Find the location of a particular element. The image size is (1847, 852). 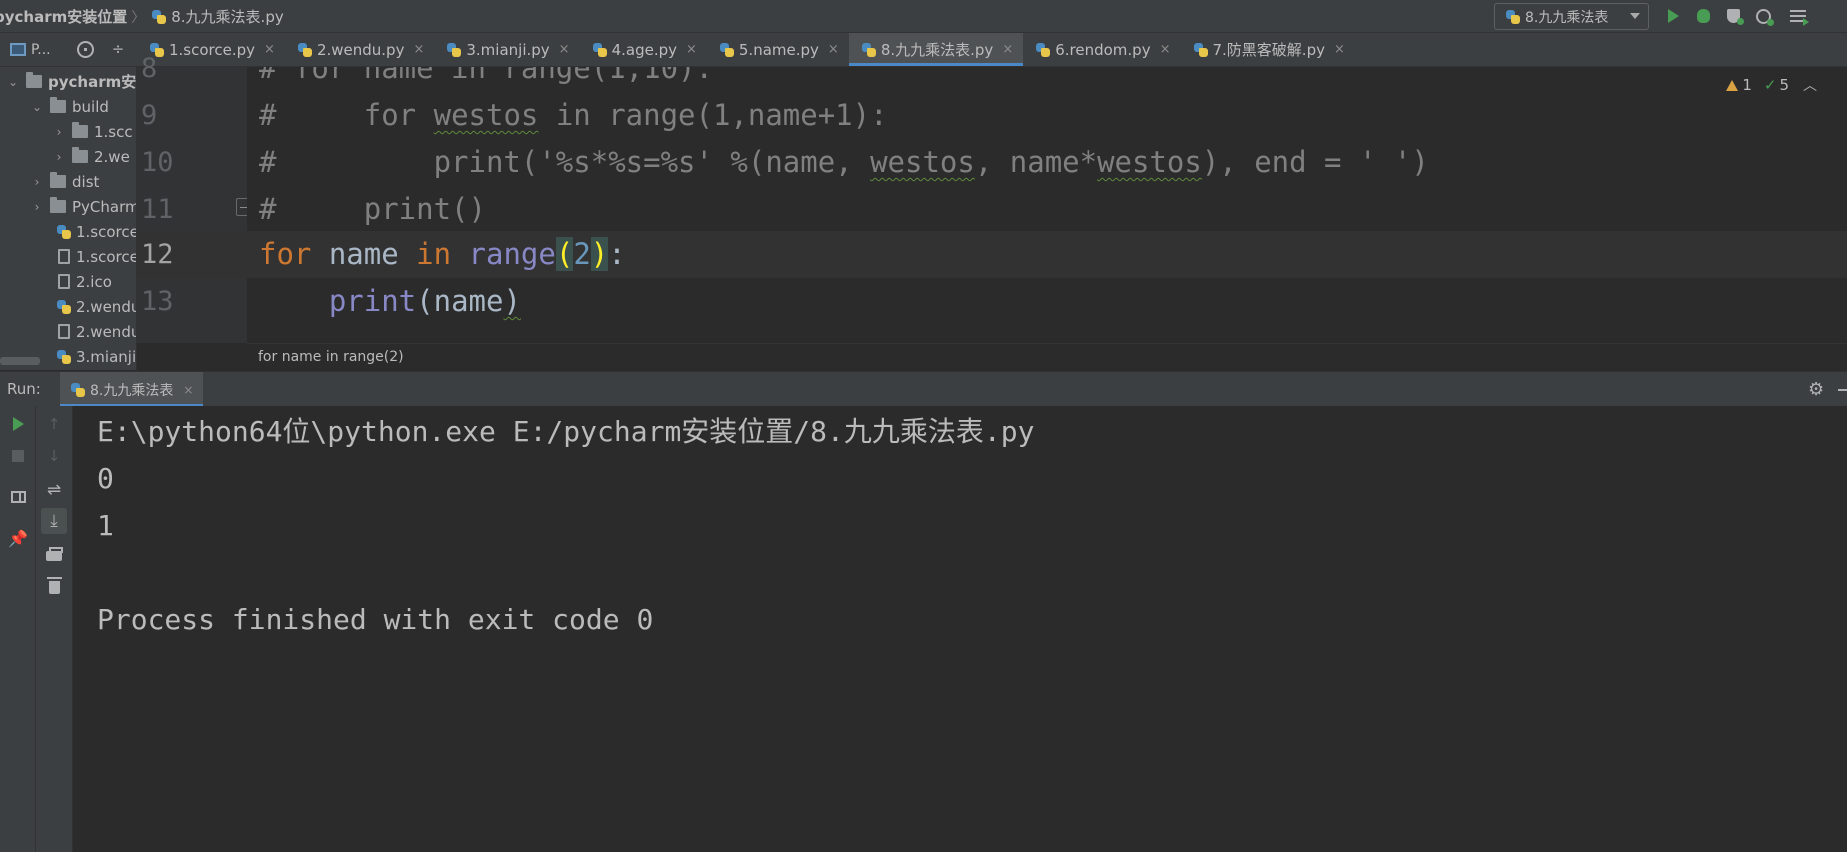

tree-item-label: dist is located at coordinates (86, 181).